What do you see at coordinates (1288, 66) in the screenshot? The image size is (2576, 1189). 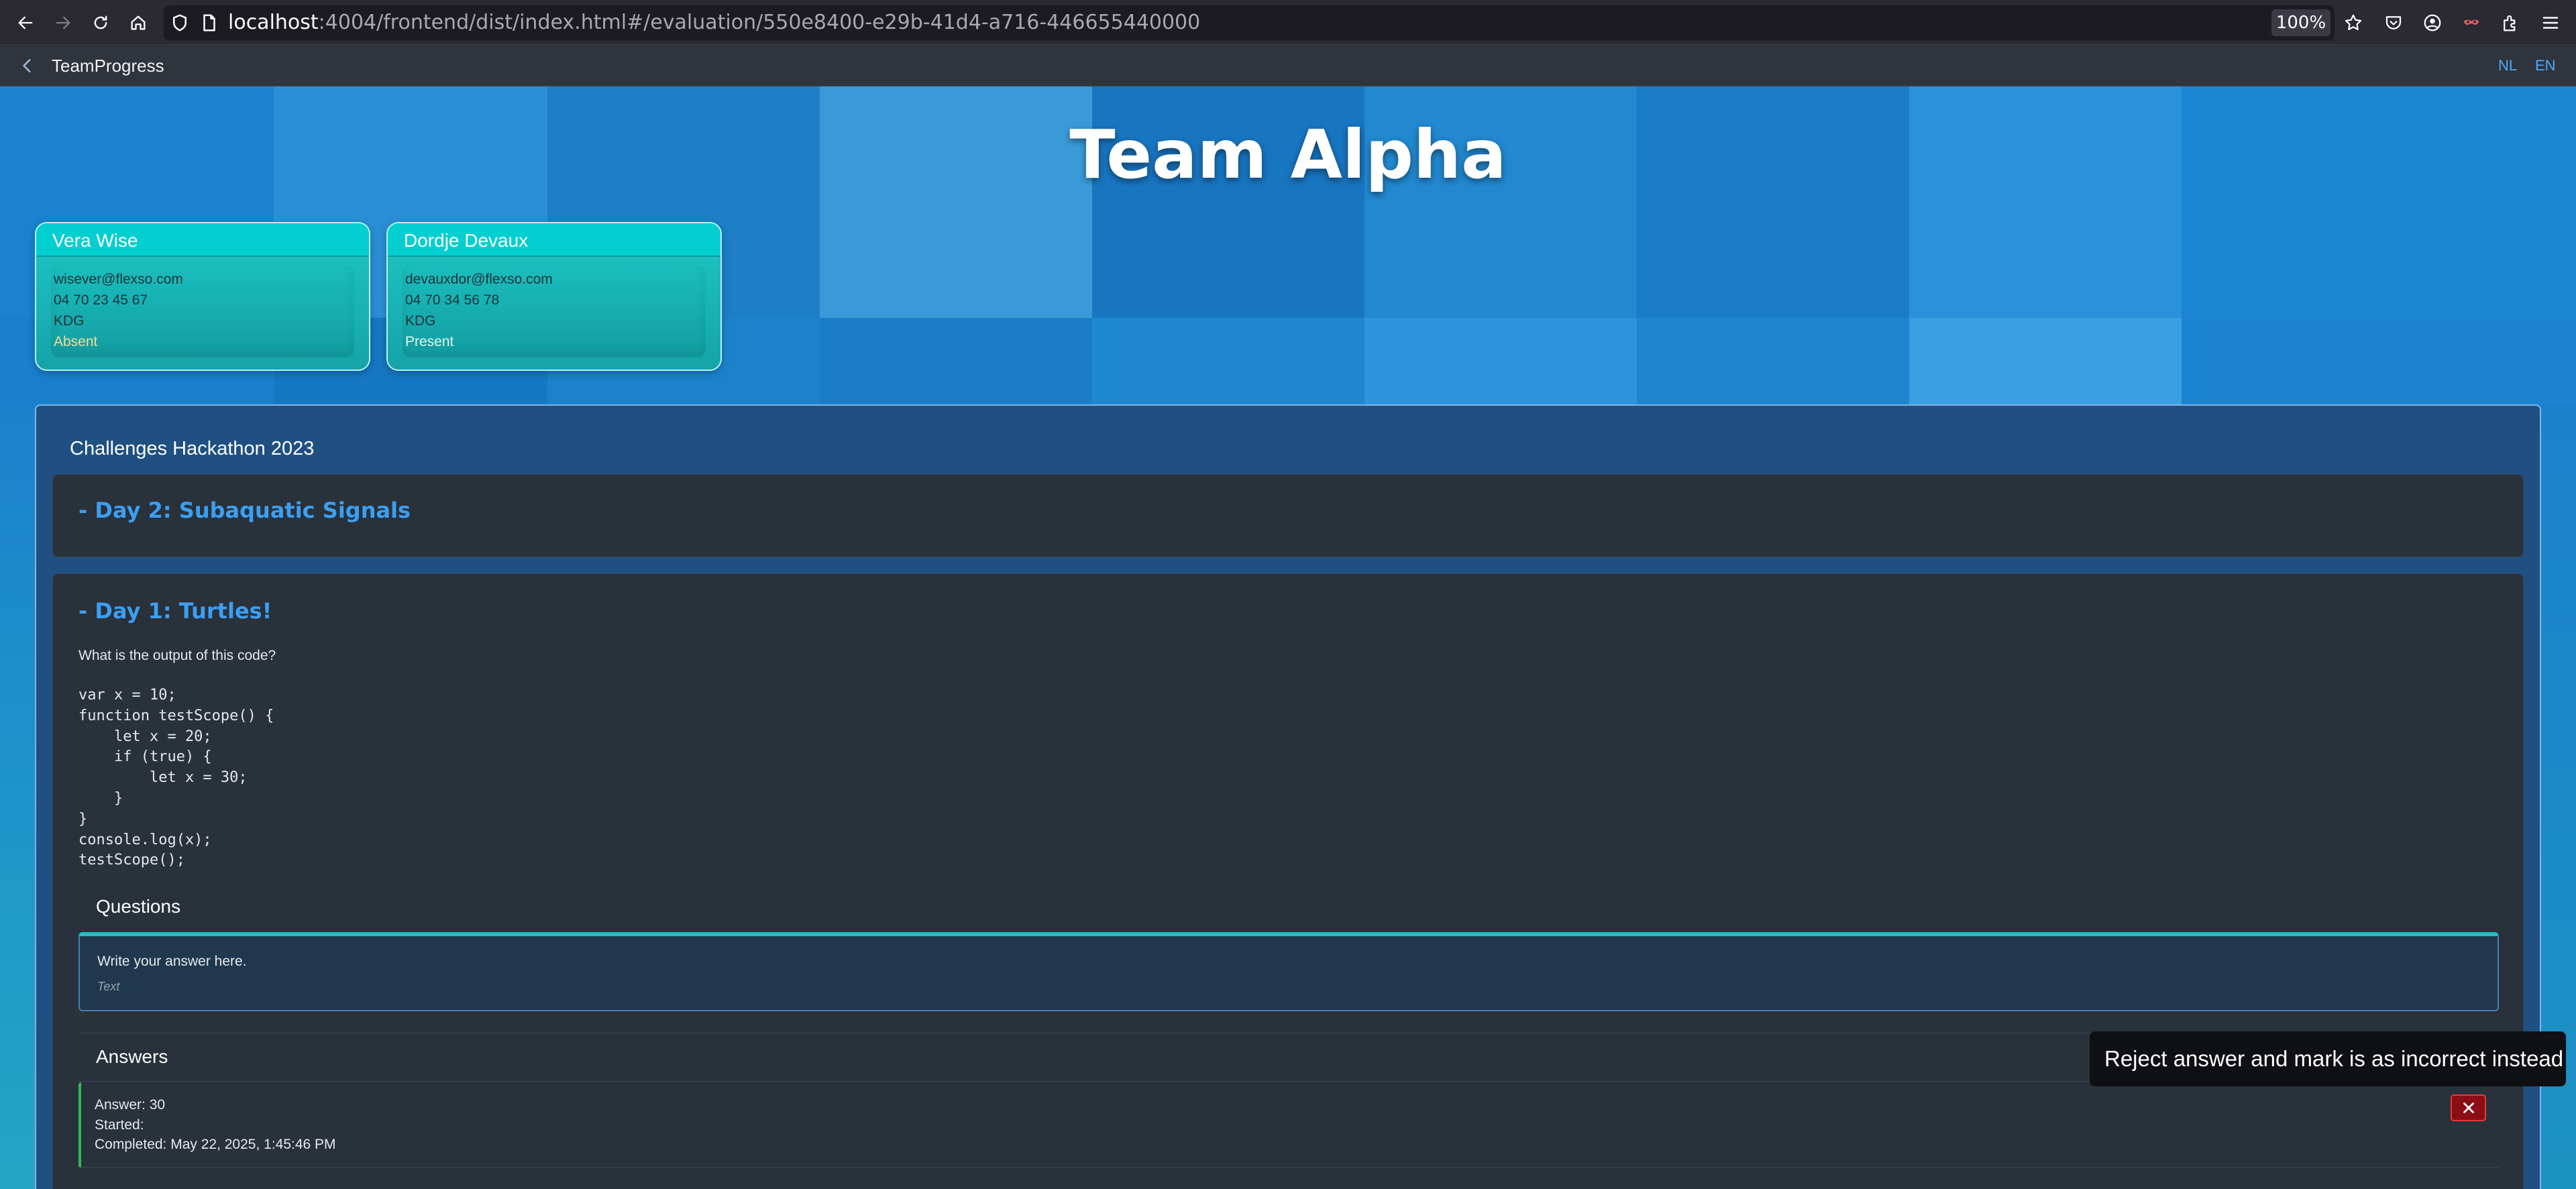 I see `shell-bar: TeamProgress NL EN` at bounding box center [1288, 66].